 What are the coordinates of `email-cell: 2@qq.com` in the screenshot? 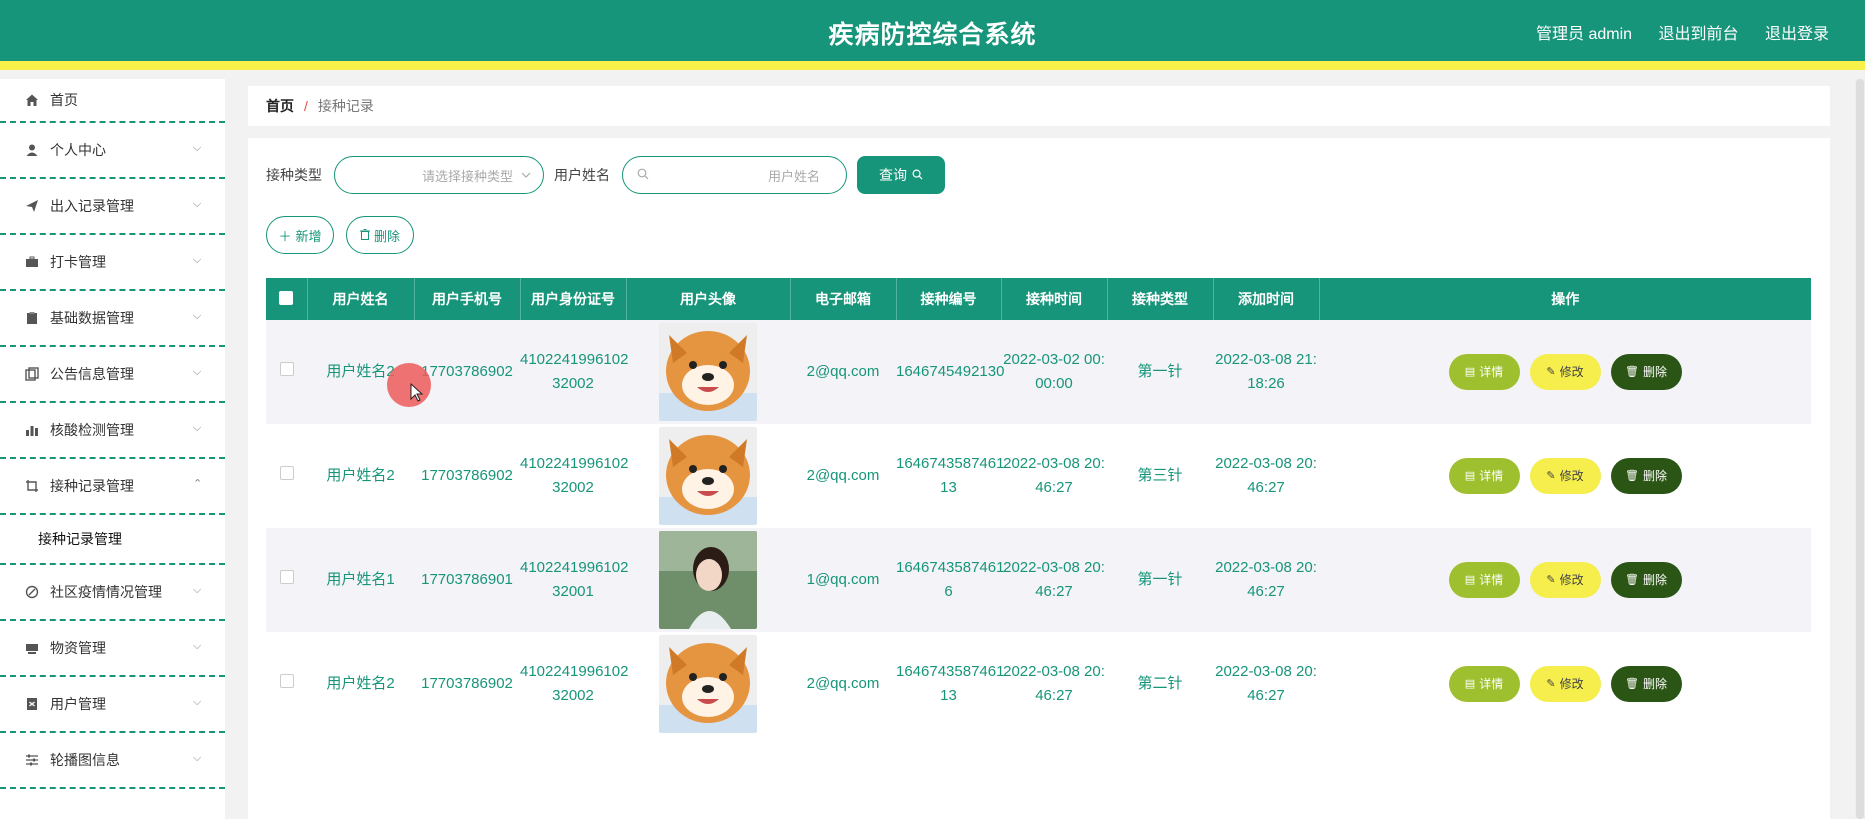 It's located at (843, 684).